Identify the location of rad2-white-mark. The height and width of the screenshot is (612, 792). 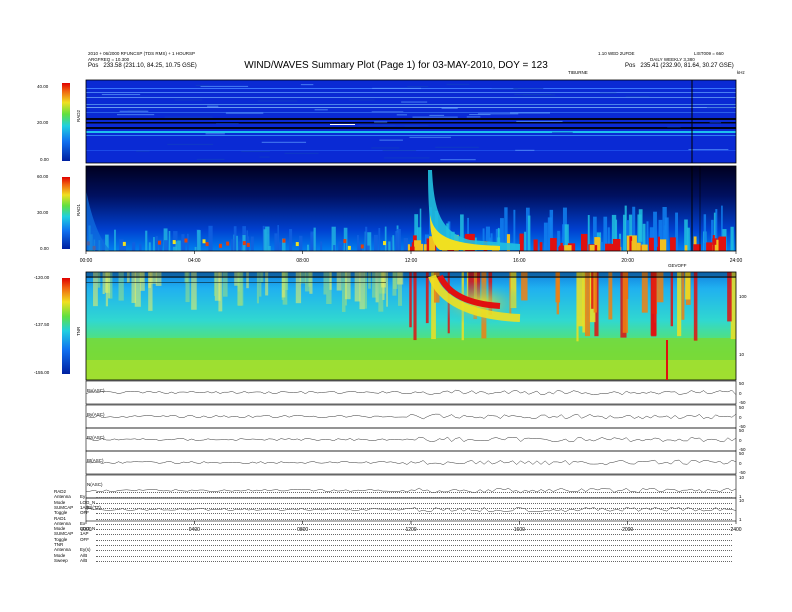
(342, 124).